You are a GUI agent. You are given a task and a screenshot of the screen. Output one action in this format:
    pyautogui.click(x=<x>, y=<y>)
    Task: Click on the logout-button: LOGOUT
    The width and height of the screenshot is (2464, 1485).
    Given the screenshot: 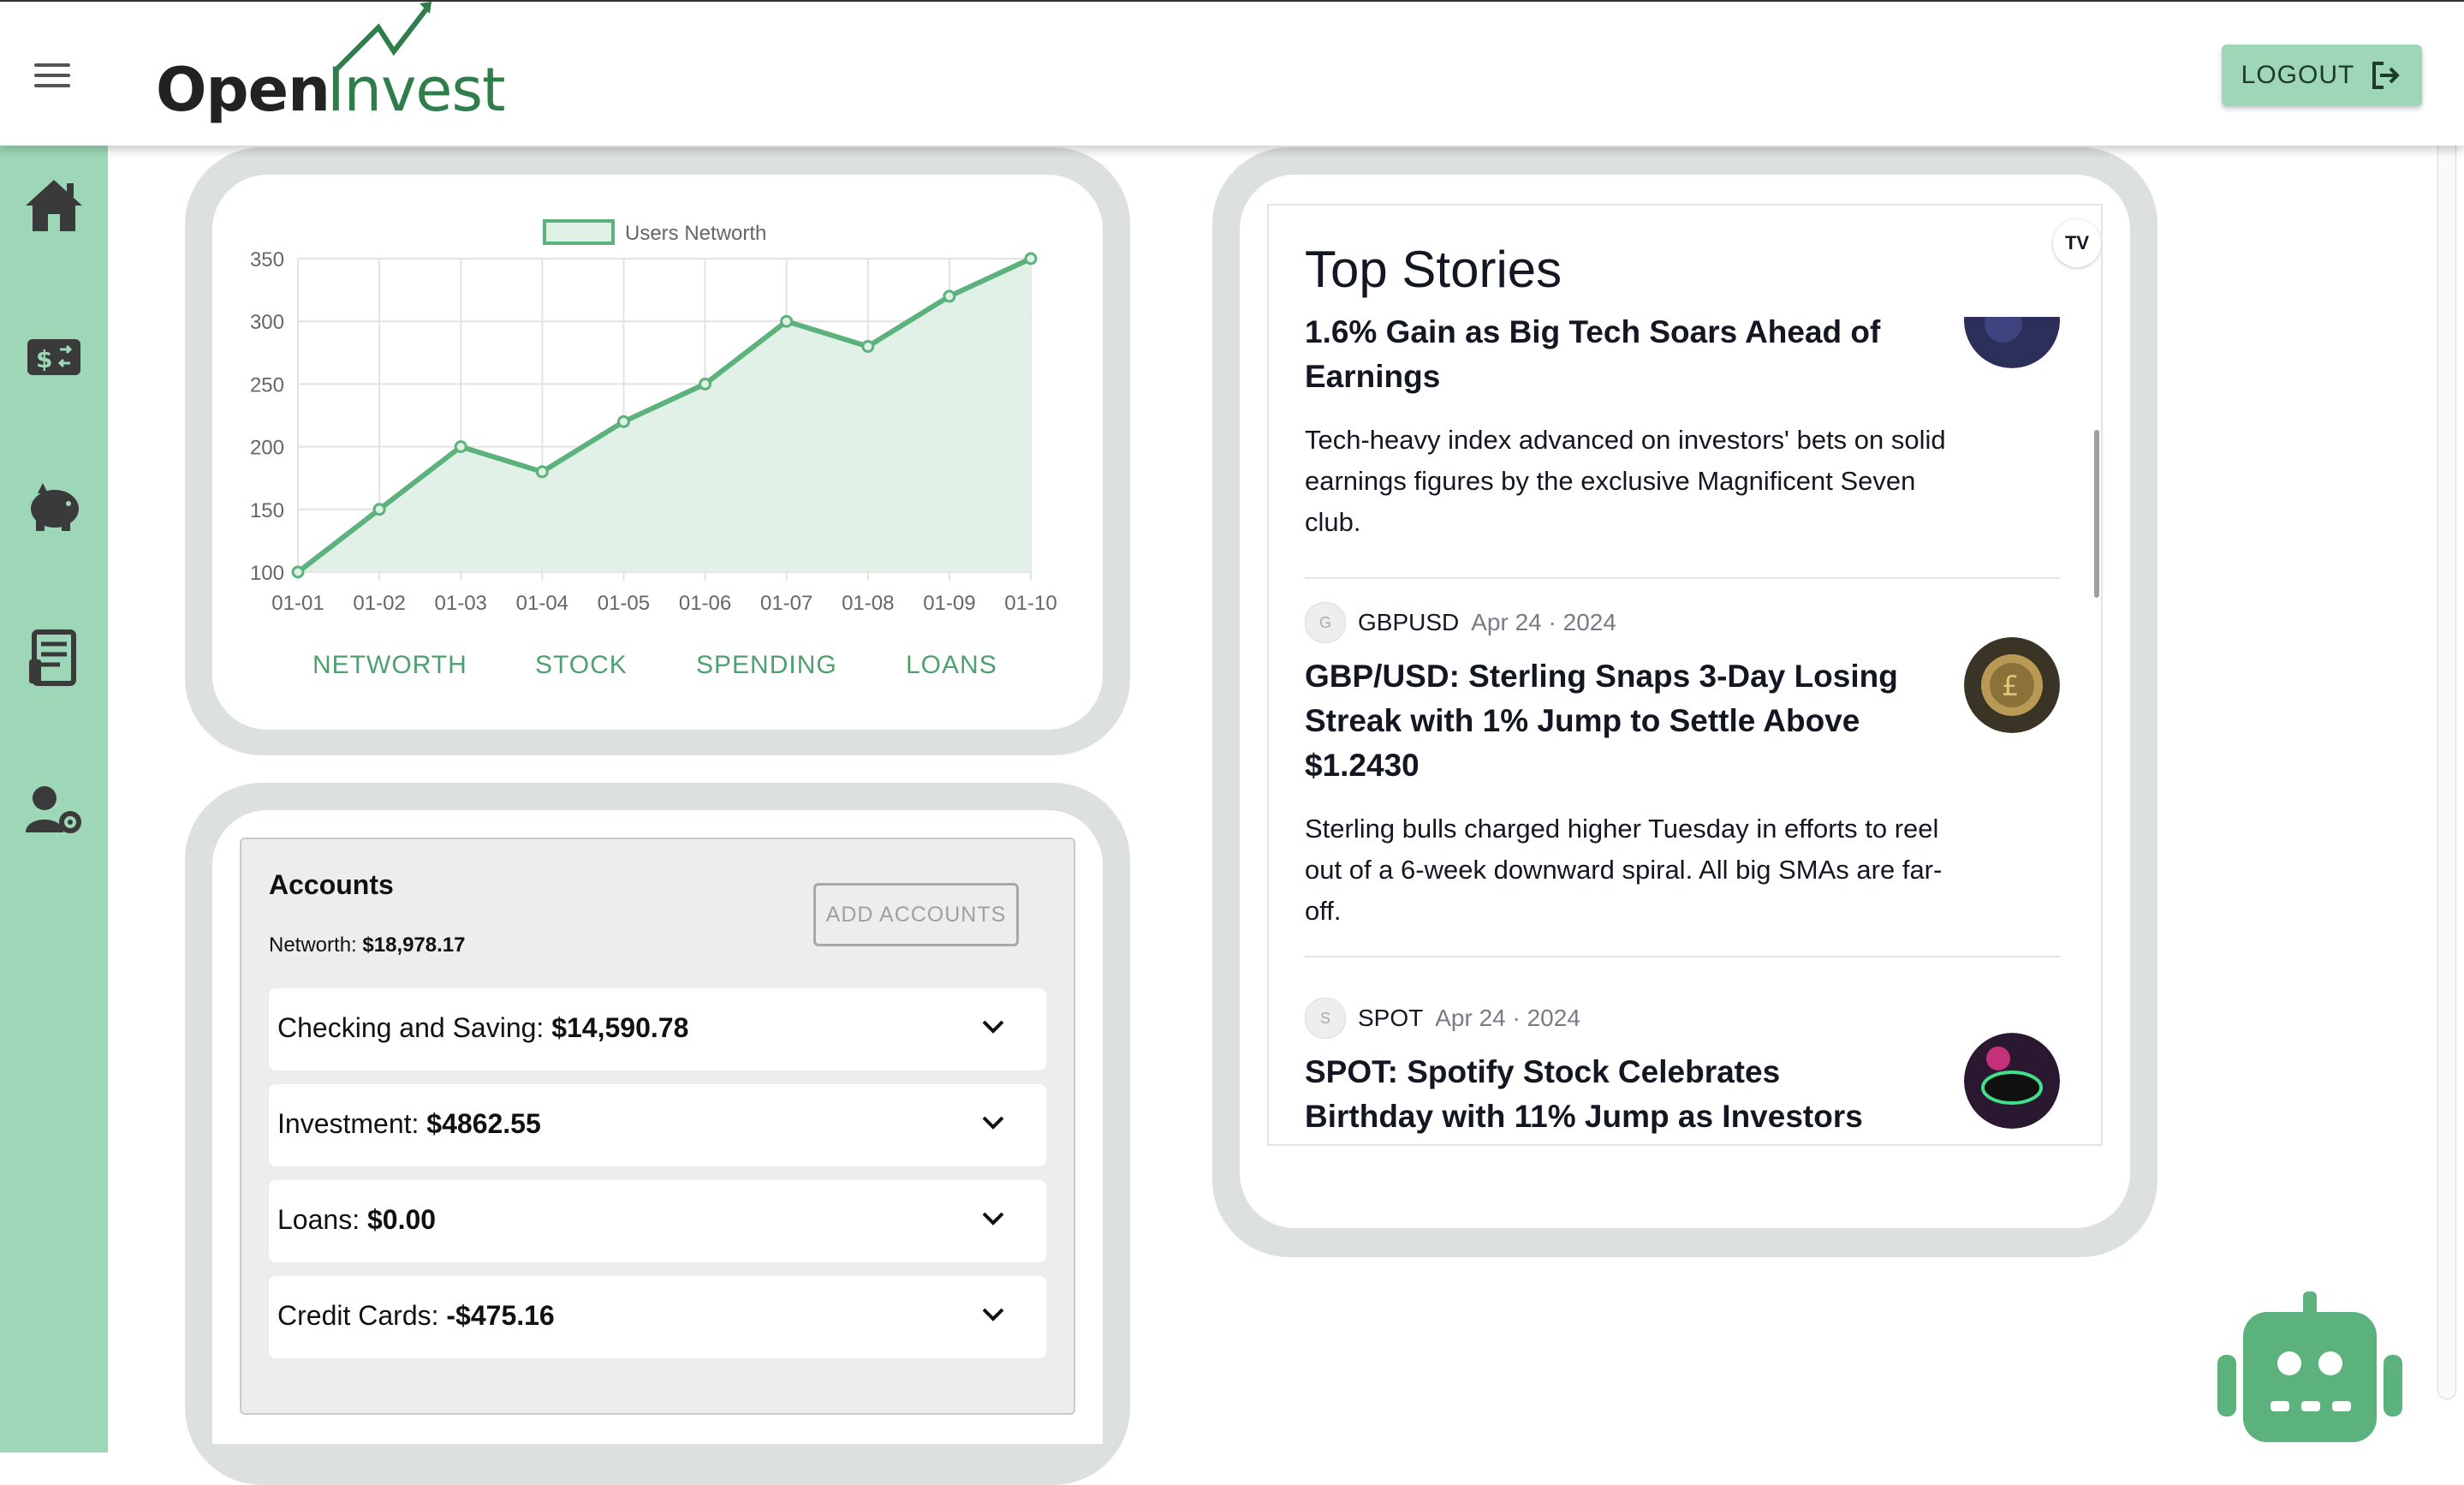 What is the action you would take?
    pyautogui.click(x=2322, y=75)
    